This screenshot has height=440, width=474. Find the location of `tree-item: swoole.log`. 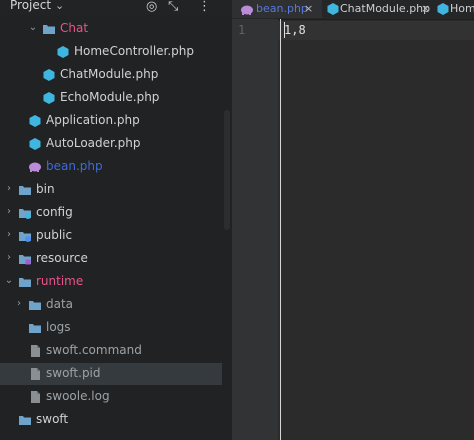

tree-item: swoole.log is located at coordinates (111, 397).